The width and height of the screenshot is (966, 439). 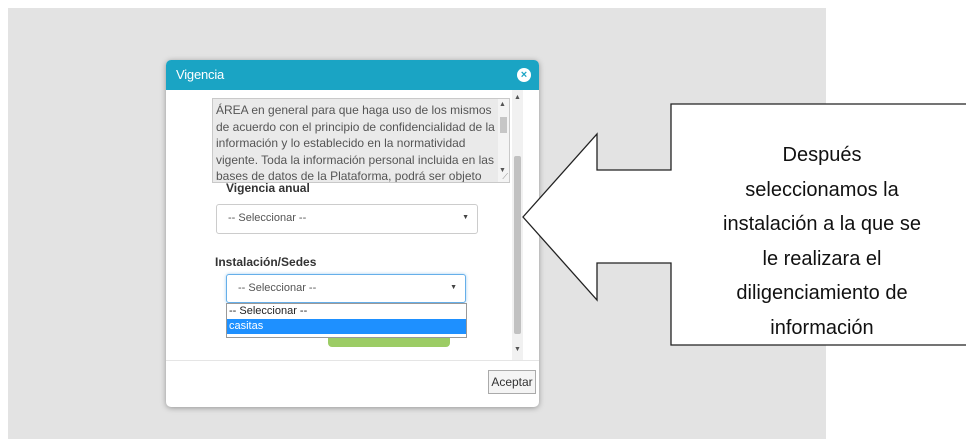 What do you see at coordinates (822, 224) in the screenshot?
I see `callout-line: instalación a la que se` at bounding box center [822, 224].